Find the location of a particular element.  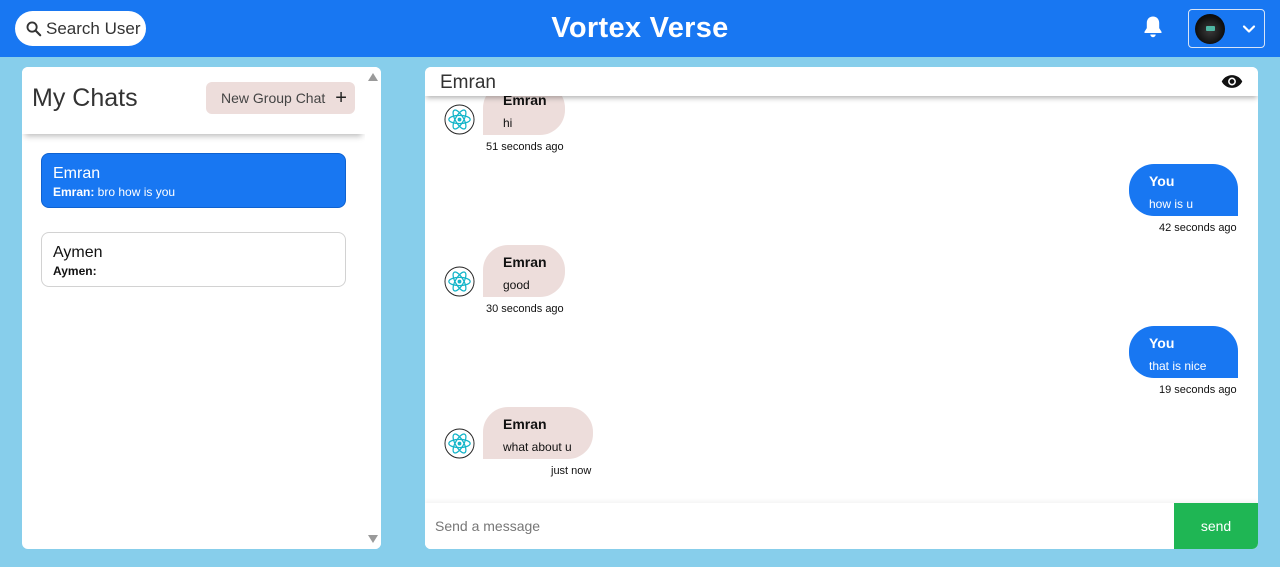

chat-item-emran: Emran Emran: bro how is you is located at coordinates (193, 180).